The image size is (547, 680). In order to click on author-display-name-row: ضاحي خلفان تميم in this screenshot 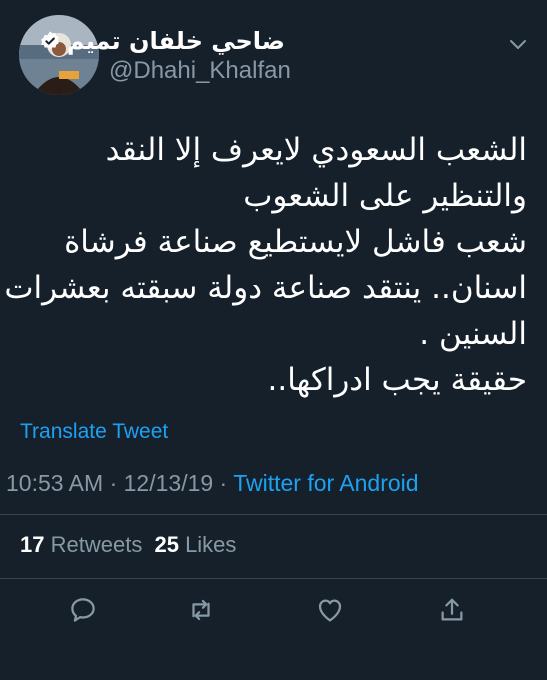, I will do `click(162, 41)`.